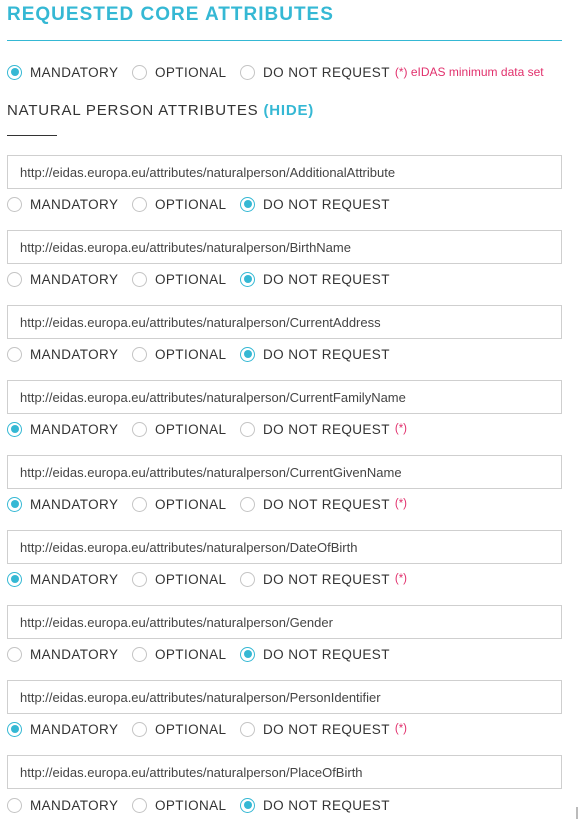  I want to click on title-divider, so click(284, 40).